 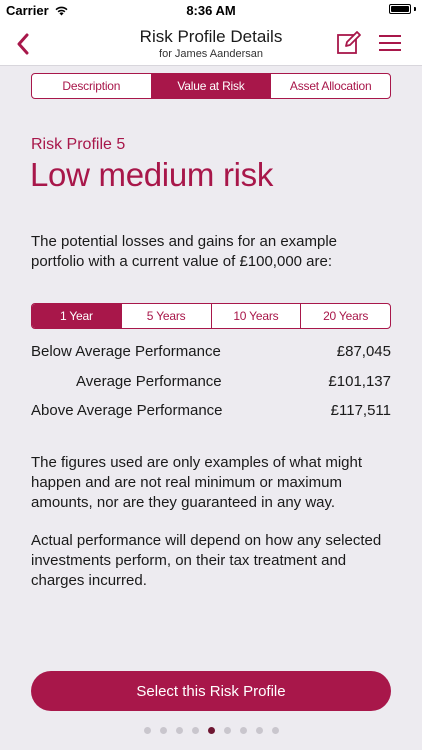 What do you see at coordinates (211, 691) in the screenshot?
I see `select-risk-profile-button: Select this Risk Profile` at bounding box center [211, 691].